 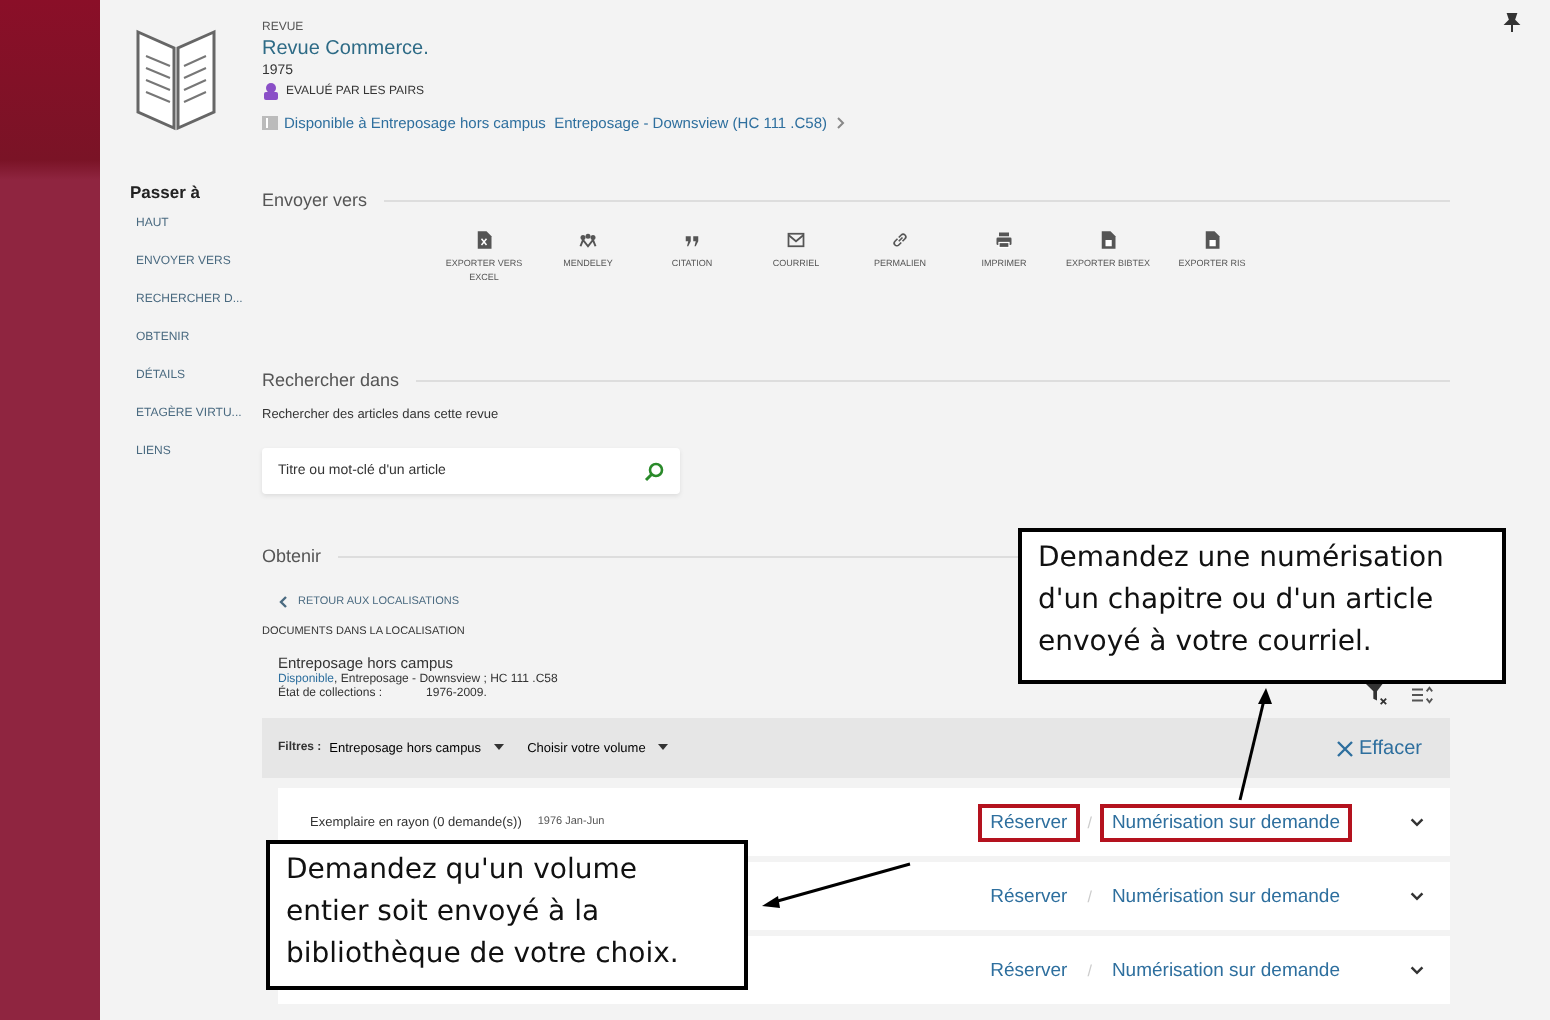 What do you see at coordinates (270, 123) in the screenshot?
I see `shelf-icon` at bounding box center [270, 123].